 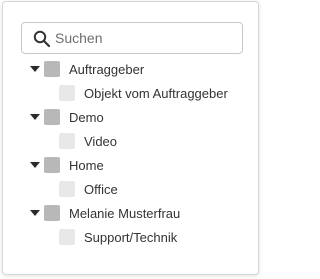 I want to click on tree-item-objekt-vom-auftraggeber: Objekt vom Auftraggeber, so click(x=143, y=93).